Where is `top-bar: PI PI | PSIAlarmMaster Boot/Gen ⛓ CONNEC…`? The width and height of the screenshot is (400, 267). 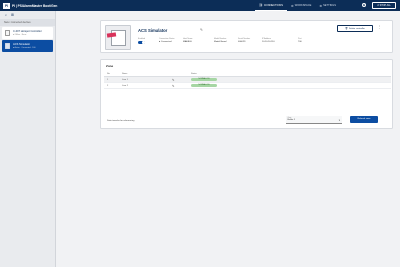 top-bar: PI PI | PSIAlarmMaster Boot/Gen ⛓ CONNEC… is located at coordinates (200, 5).